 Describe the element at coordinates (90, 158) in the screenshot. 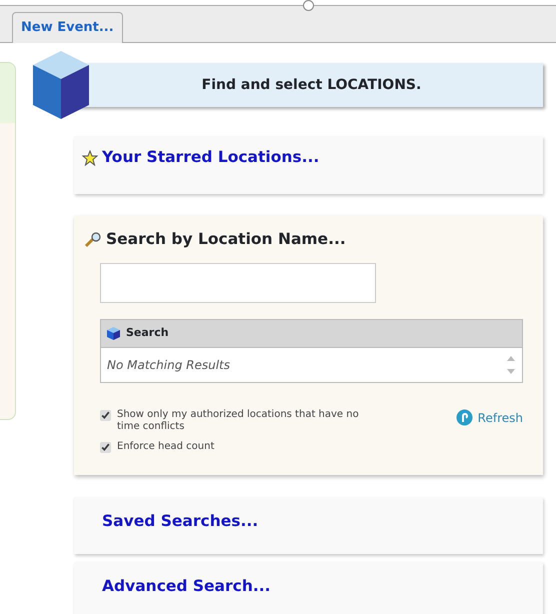

I see `star-icon` at that location.